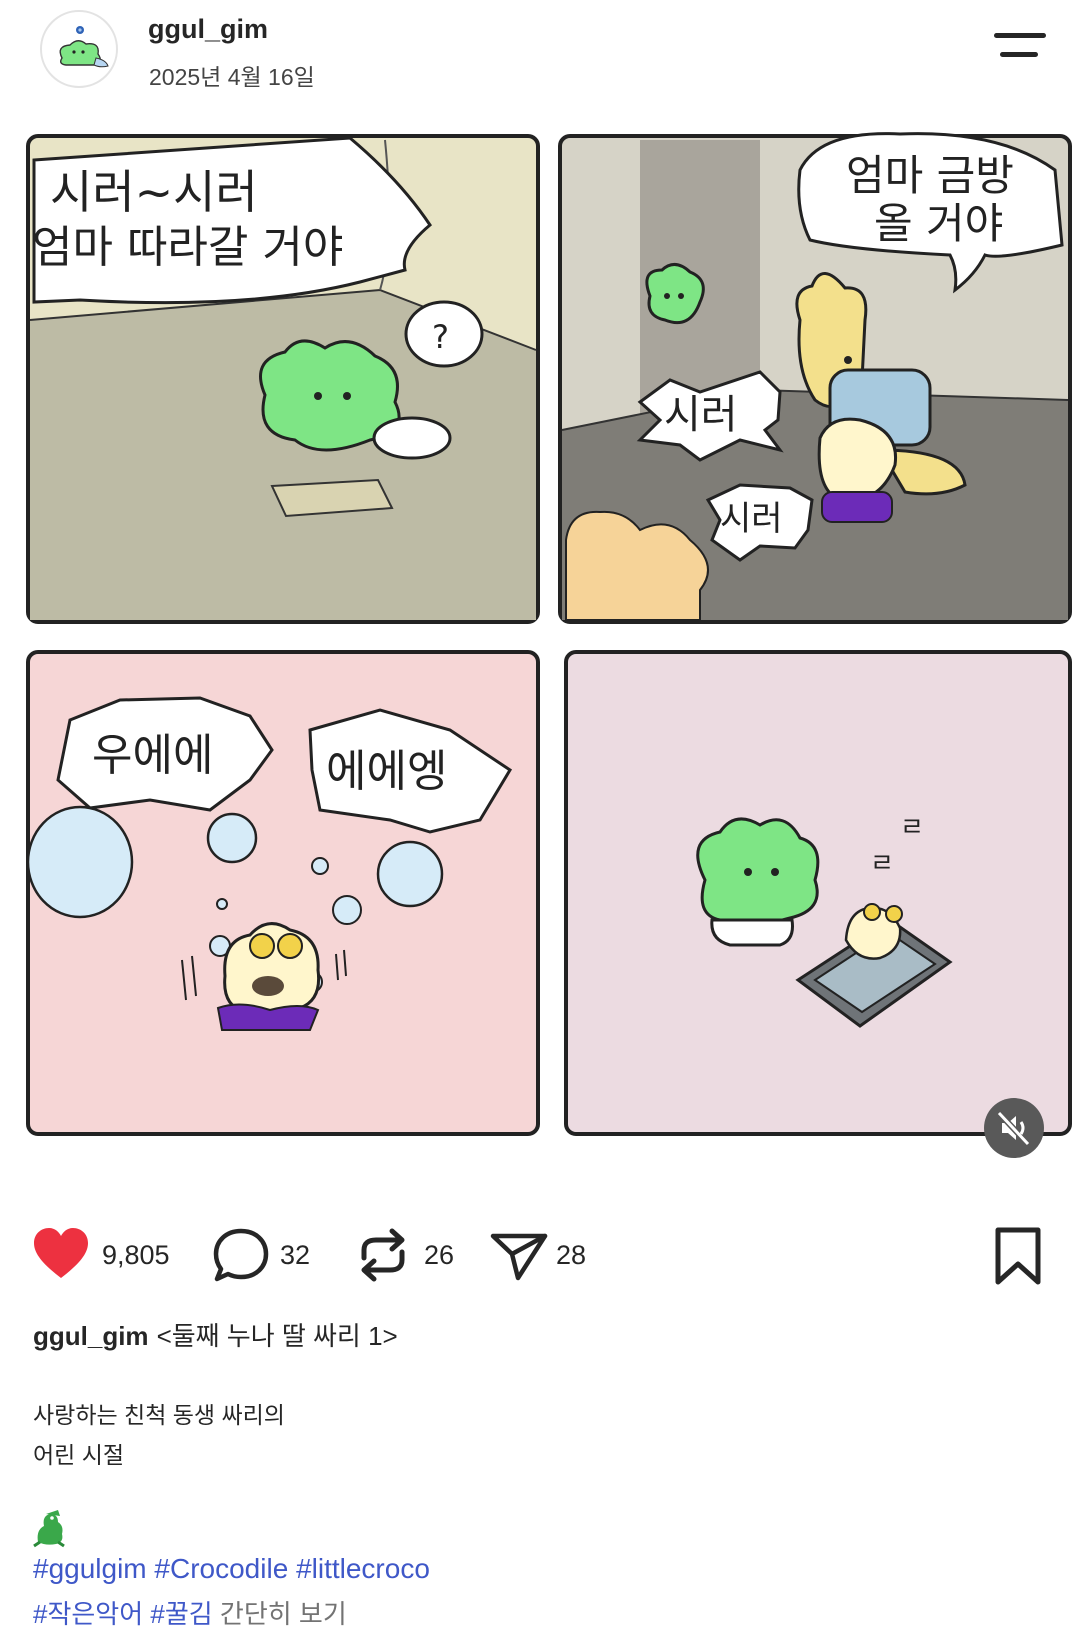 This screenshot has width=1080, height=1642. I want to click on caption-title-text: <둘째 누나 딸 싸리 1>, so click(277, 1336).